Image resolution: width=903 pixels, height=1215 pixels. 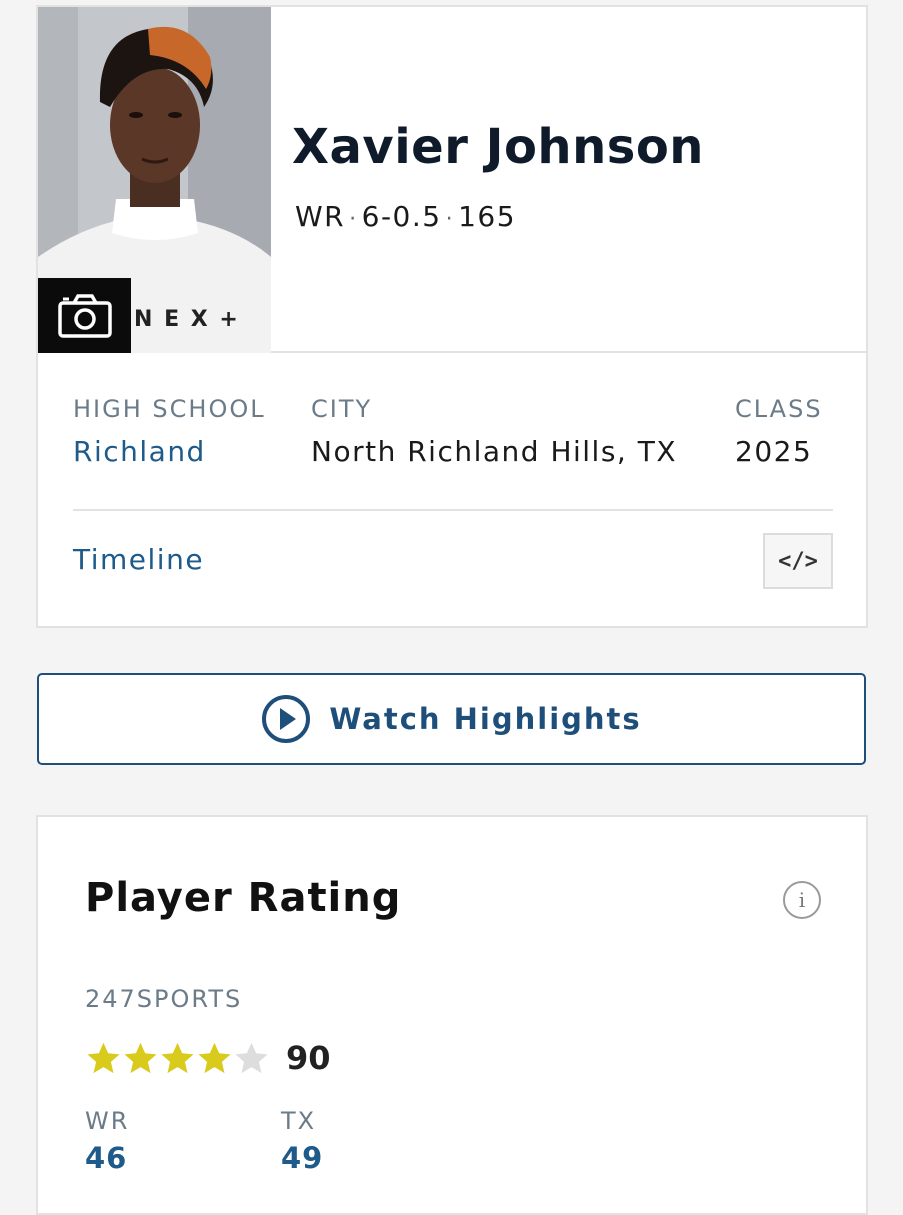 What do you see at coordinates (802, 900) in the screenshot?
I see `info-icon: i` at bounding box center [802, 900].